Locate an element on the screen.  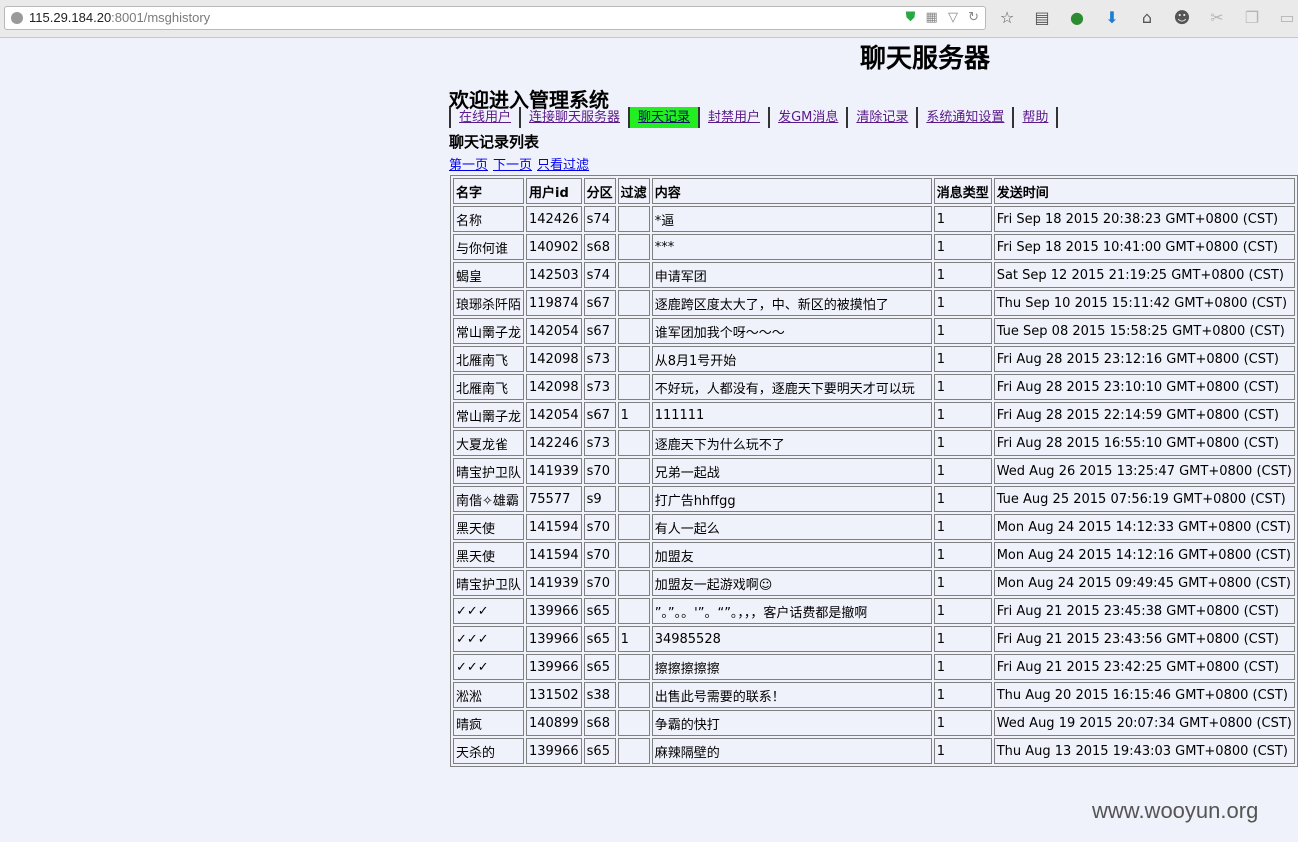
col-send-time-cell: Sat Sep 12 2015 21:19:25 GMT+0800 (CST) is located at coordinates (1144, 275).